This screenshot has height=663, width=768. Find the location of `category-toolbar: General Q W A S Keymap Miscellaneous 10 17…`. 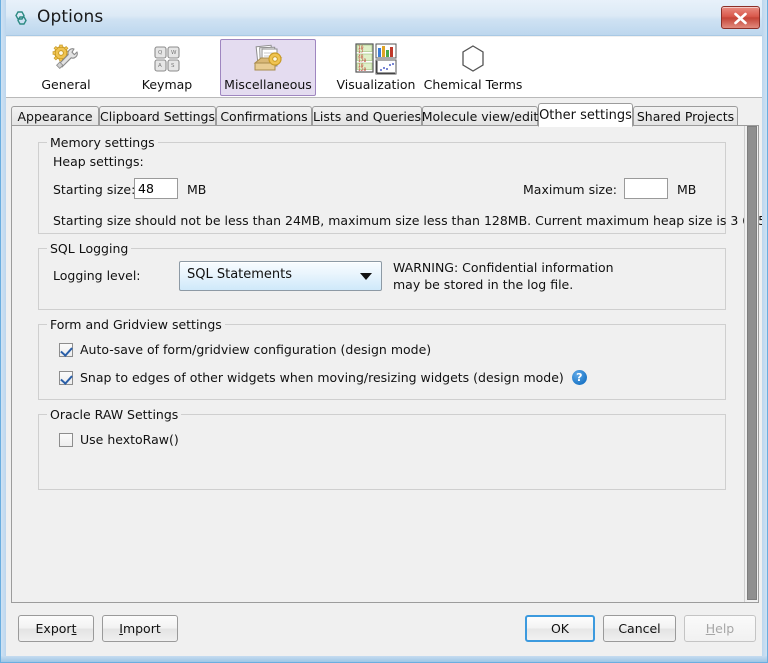

category-toolbar: General Q W A S Keymap Miscellaneous 10 17… is located at coordinates (385, 67).